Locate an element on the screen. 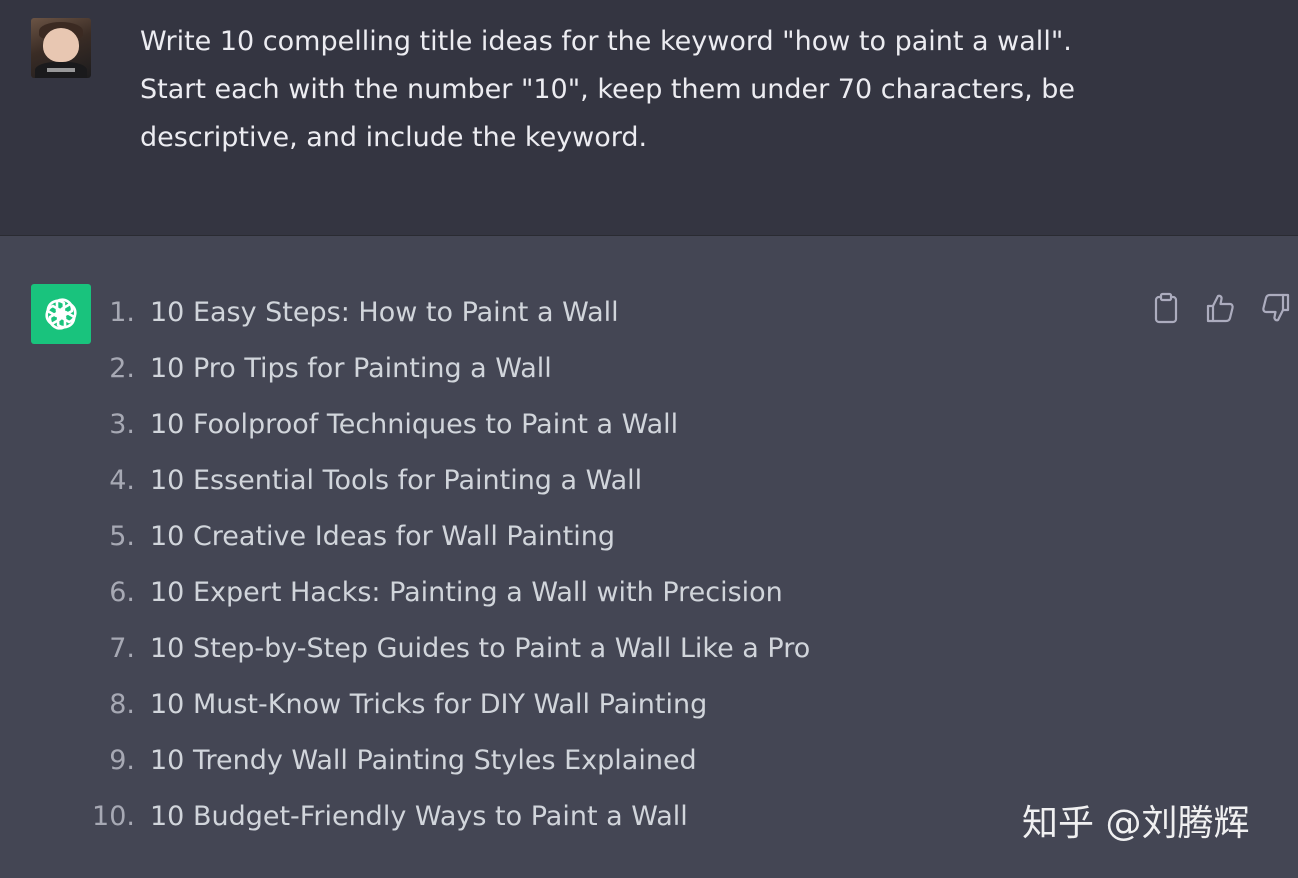 The height and width of the screenshot is (878, 1298). list-item-number: 5. is located at coordinates (122, 536).